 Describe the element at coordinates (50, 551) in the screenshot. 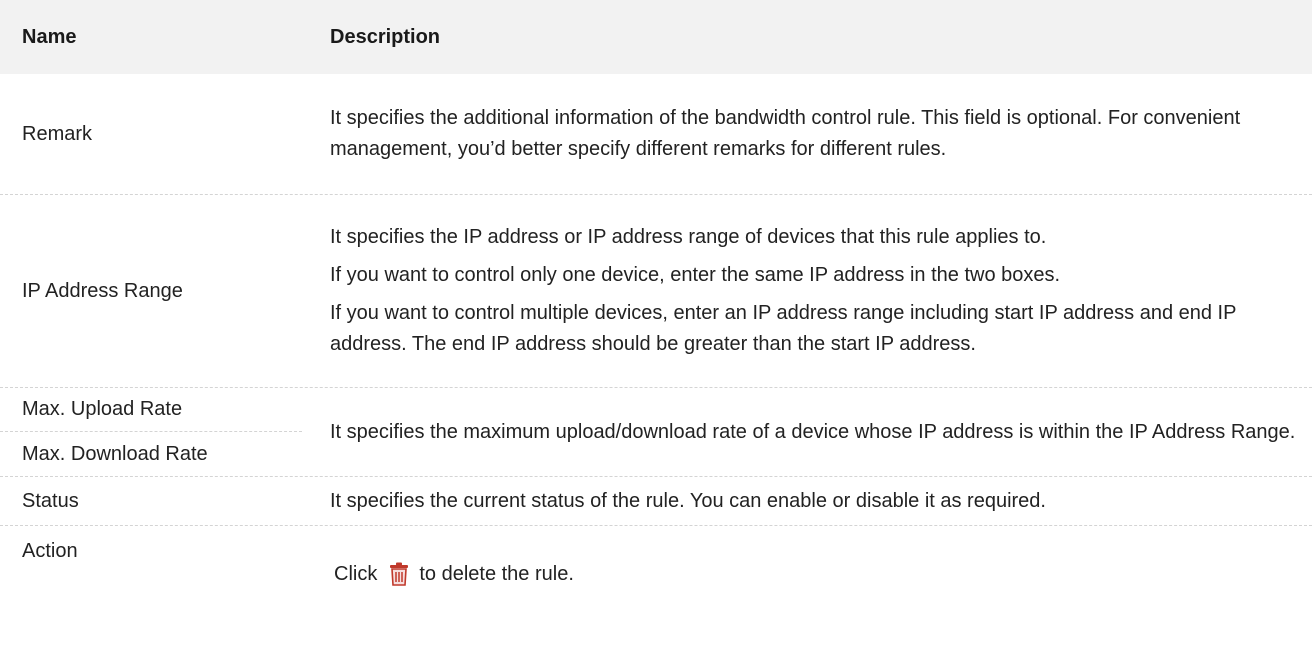

I see `row-name: Action` at that location.